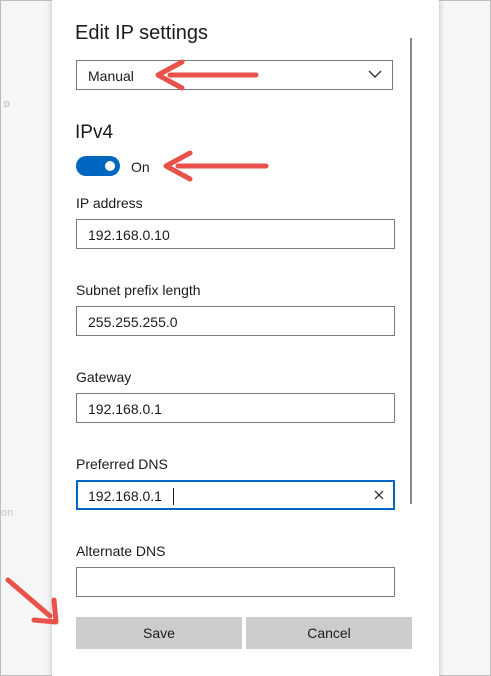 The image size is (491, 676). What do you see at coordinates (110, 166) in the screenshot?
I see `toggle-knob` at bounding box center [110, 166].